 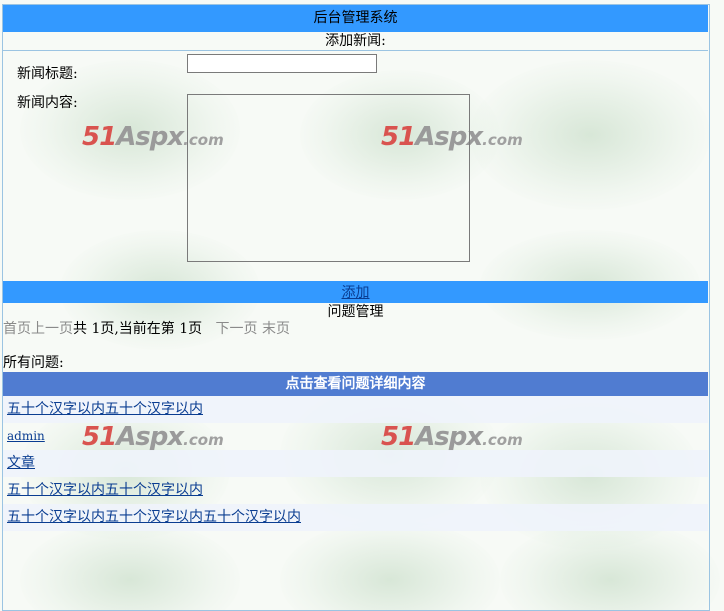 I want to click on table-header: 点击查看问题详细内容, so click(x=355, y=384).